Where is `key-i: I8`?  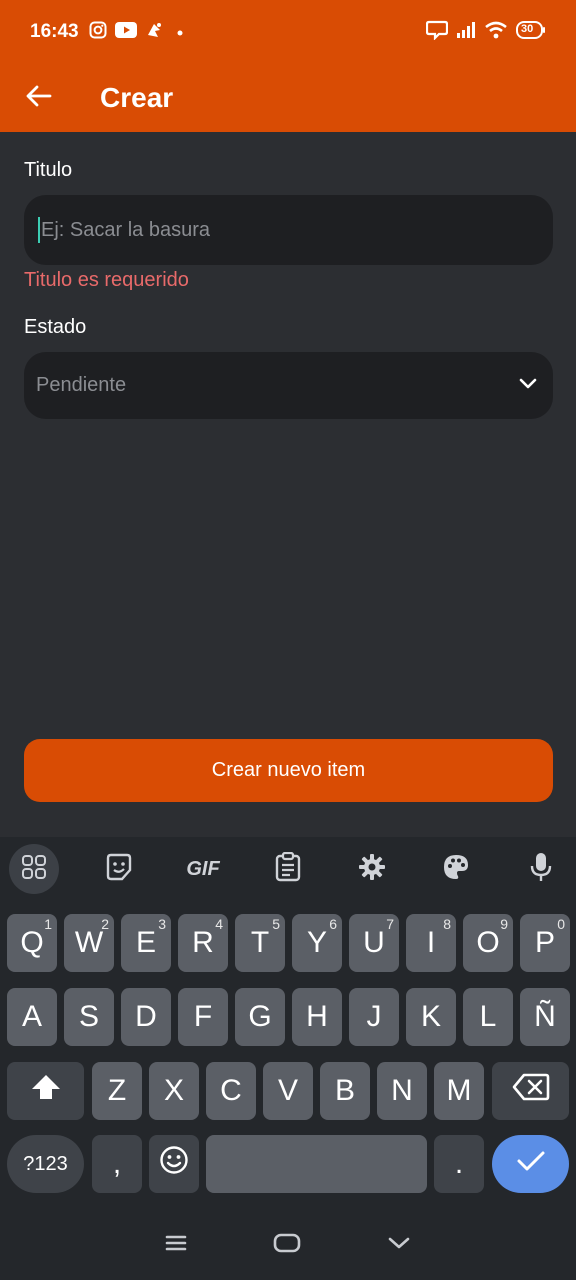 key-i: I8 is located at coordinates (431, 943).